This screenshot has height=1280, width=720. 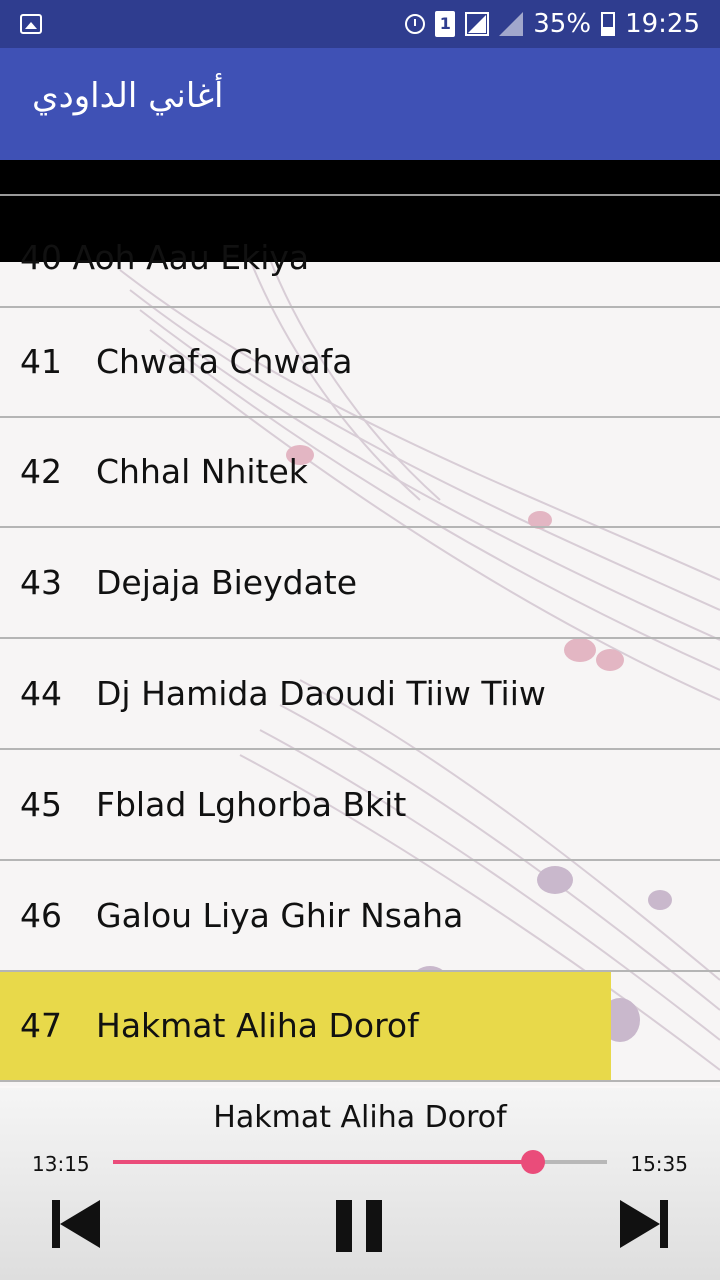 I want to click on battery-percent: 35%, so click(x=562, y=24).